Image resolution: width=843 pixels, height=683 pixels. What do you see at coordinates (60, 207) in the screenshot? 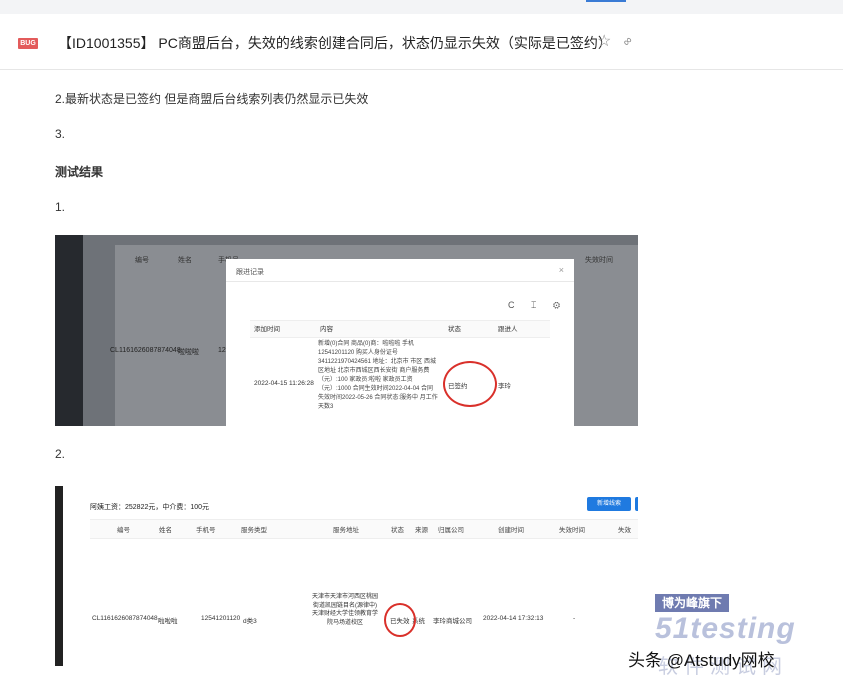
I see `result-item-1: 1.` at bounding box center [60, 207].